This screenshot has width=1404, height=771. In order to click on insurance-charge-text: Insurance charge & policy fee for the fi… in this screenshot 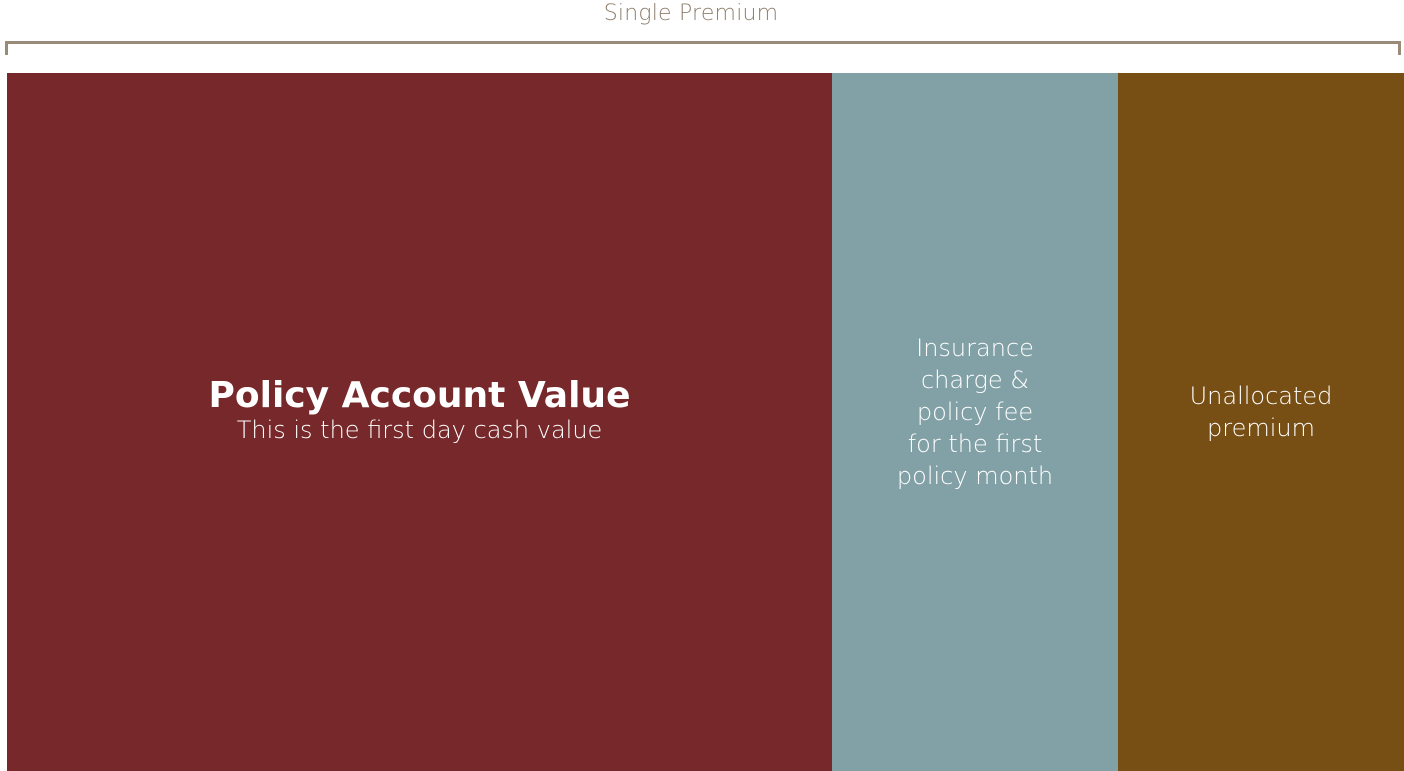, I will do `click(975, 412)`.